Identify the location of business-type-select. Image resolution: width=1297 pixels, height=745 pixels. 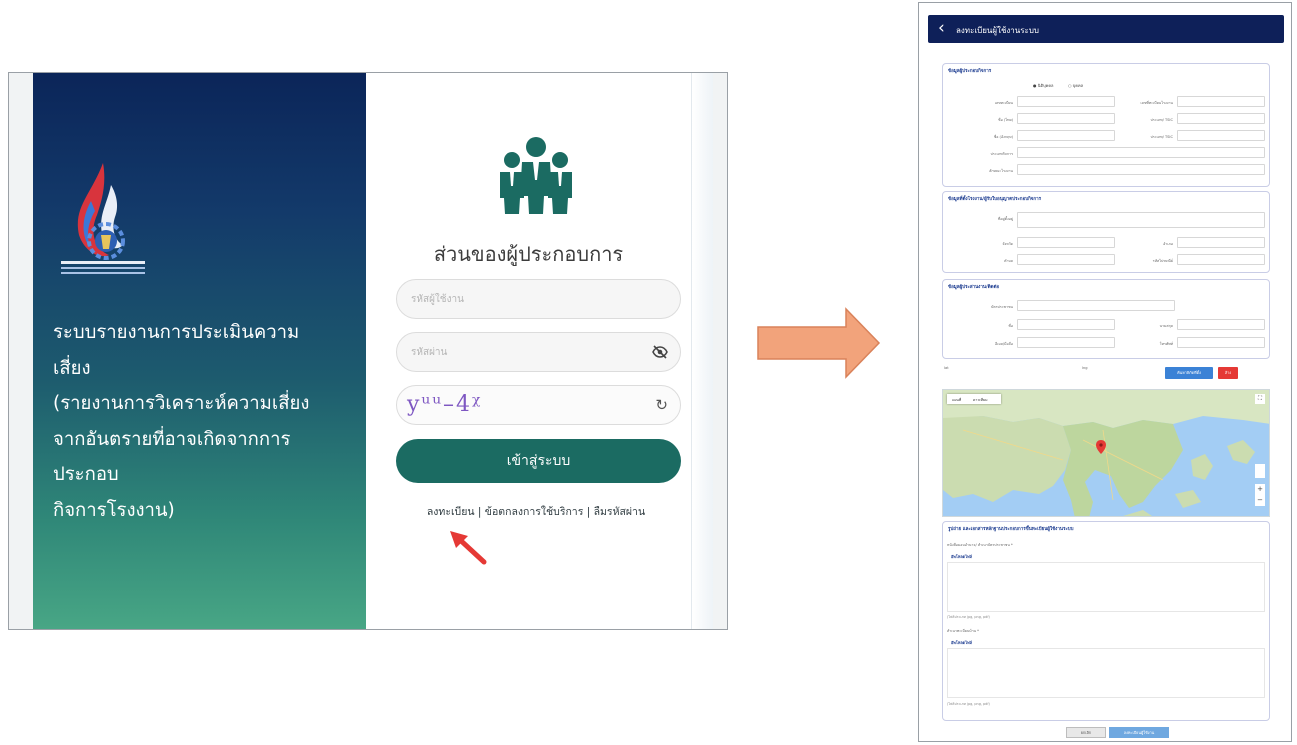
(1141, 152).